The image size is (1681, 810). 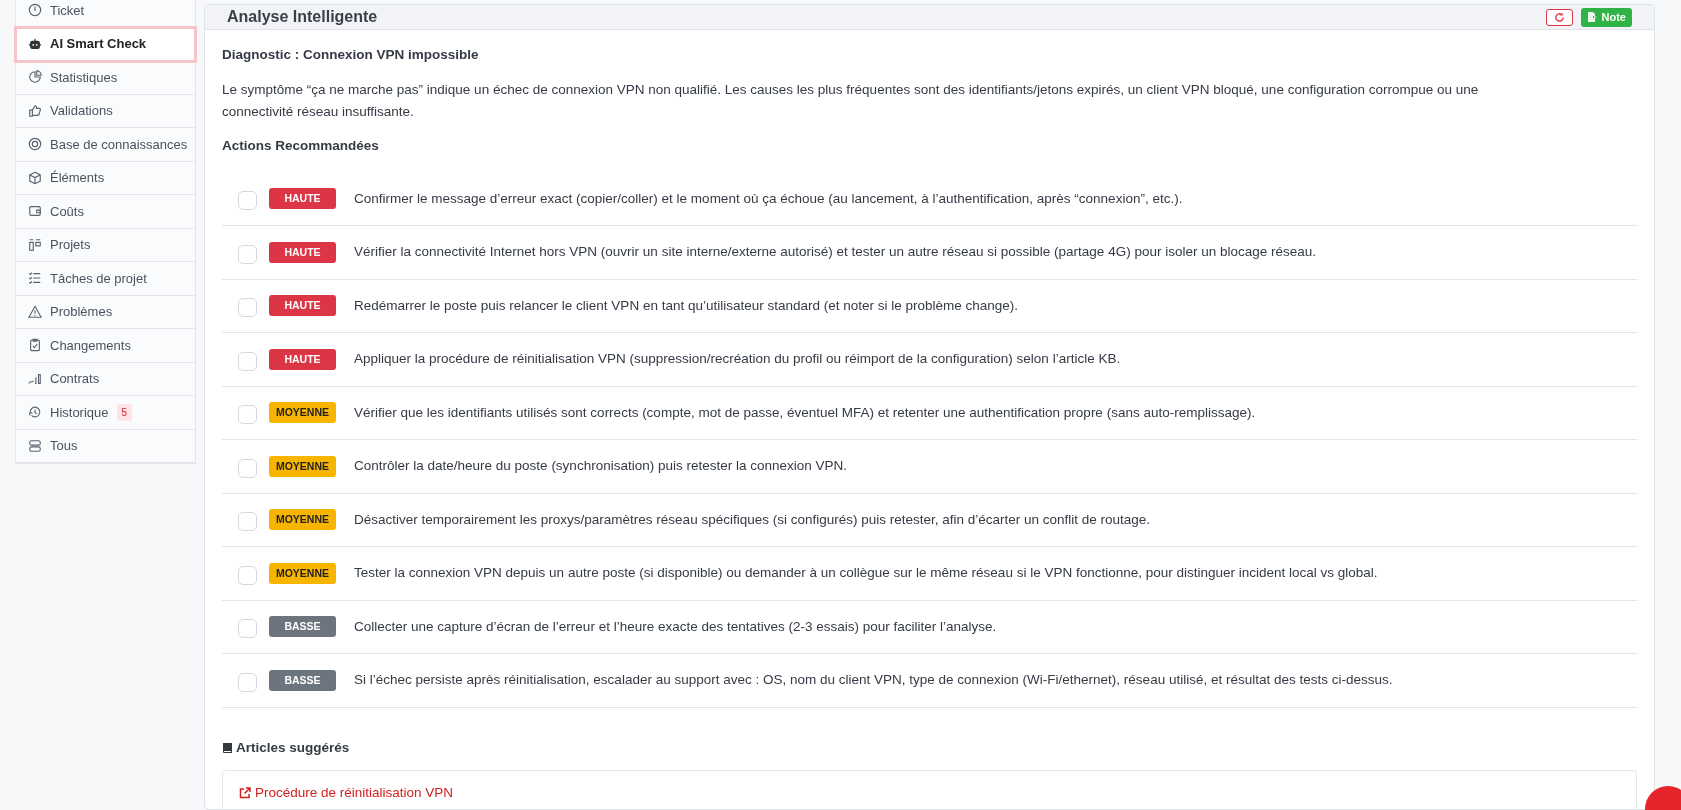 I want to click on sidebar-item: Problèmes, so click(x=105, y=312).